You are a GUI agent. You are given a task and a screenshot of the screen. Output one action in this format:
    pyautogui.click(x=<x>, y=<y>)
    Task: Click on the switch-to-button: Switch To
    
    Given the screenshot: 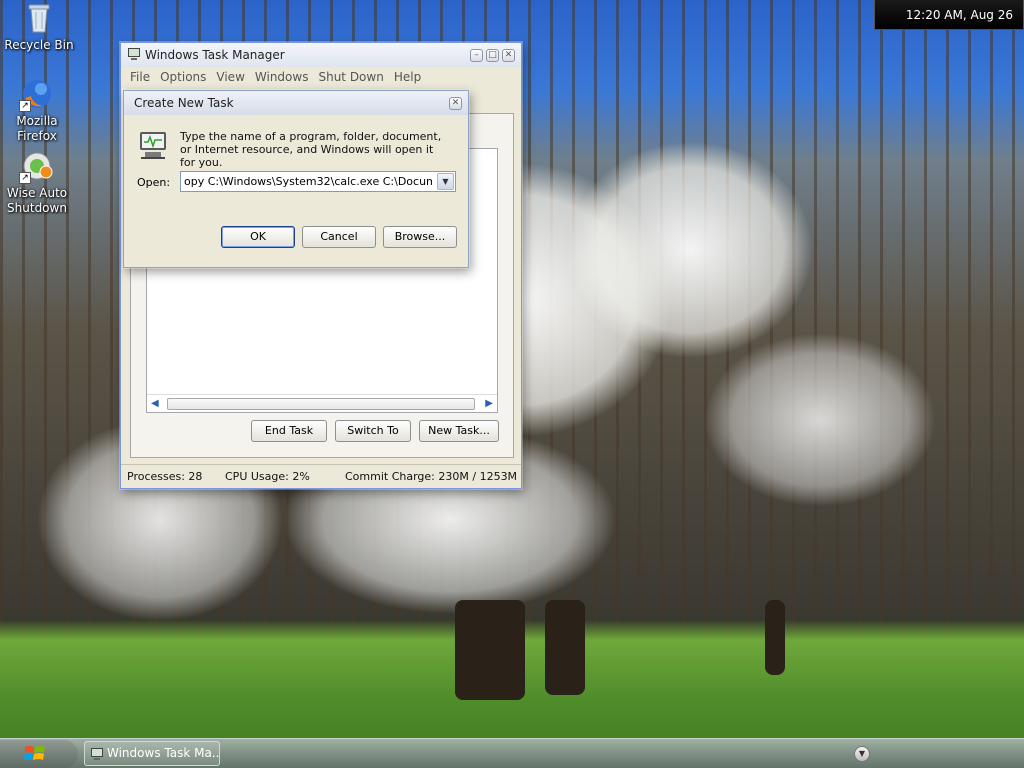 What is the action you would take?
    pyautogui.click(x=373, y=431)
    